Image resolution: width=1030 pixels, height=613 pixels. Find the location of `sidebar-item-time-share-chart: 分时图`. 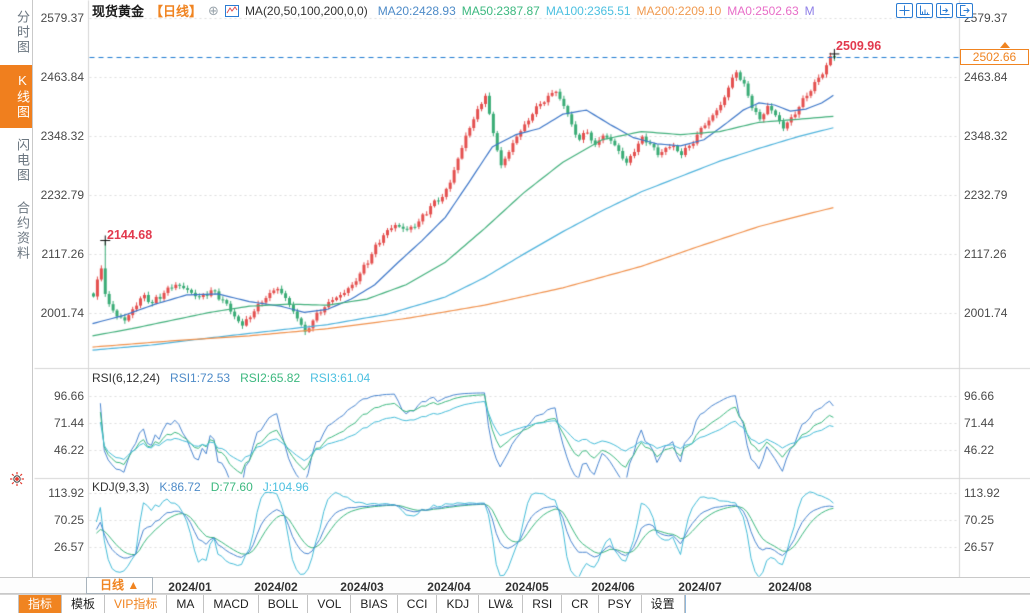

sidebar-item-time-share-chart: 分时图 is located at coordinates (16, 32).